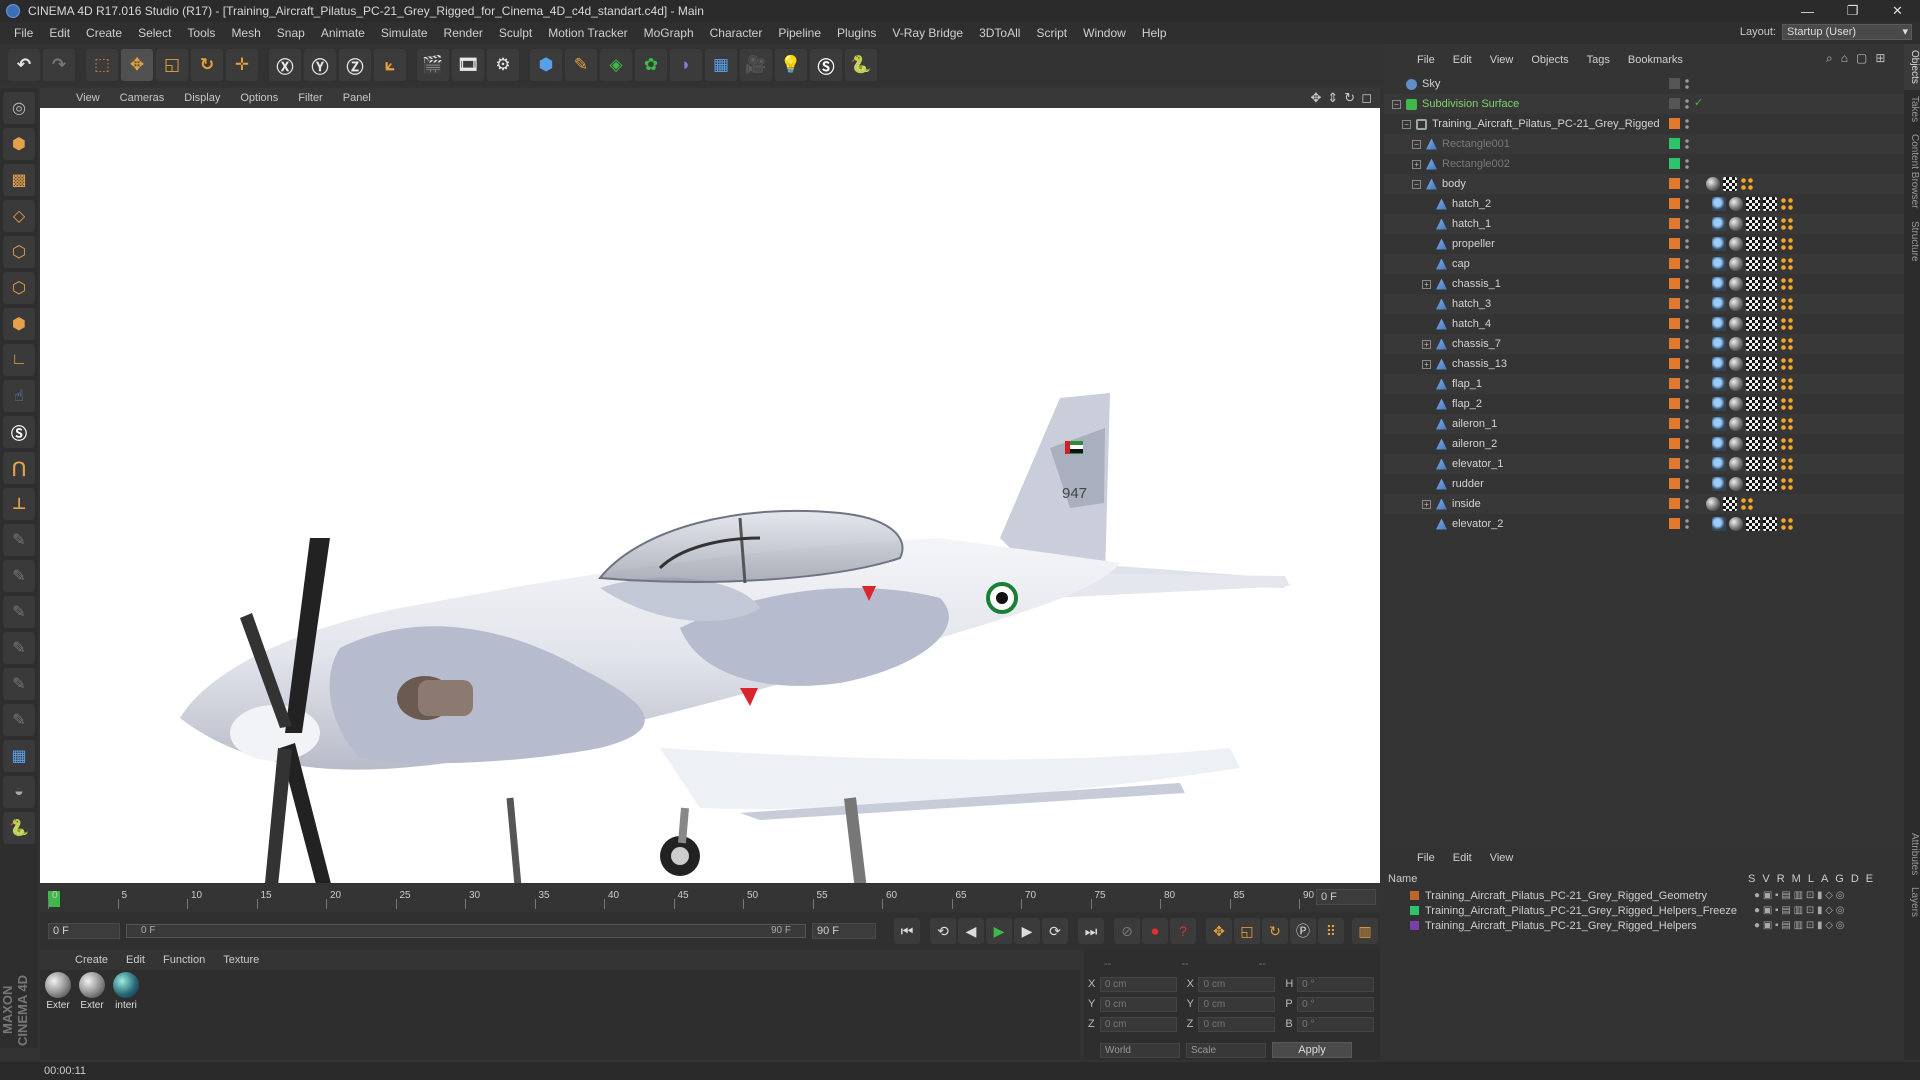 This screenshot has width=1920, height=1080. What do you see at coordinates (1644, 364) in the screenshot?
I see `object-row: + chassis_13` at bounding box center [1644, 364].